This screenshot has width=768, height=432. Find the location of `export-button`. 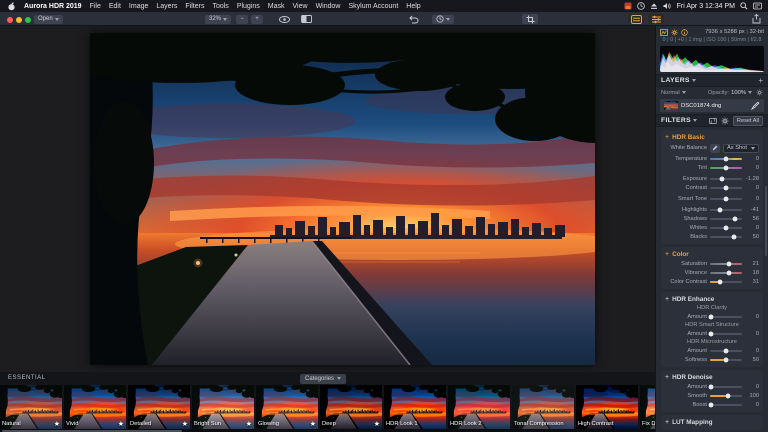

export-button is located at coordinates (756, 19).